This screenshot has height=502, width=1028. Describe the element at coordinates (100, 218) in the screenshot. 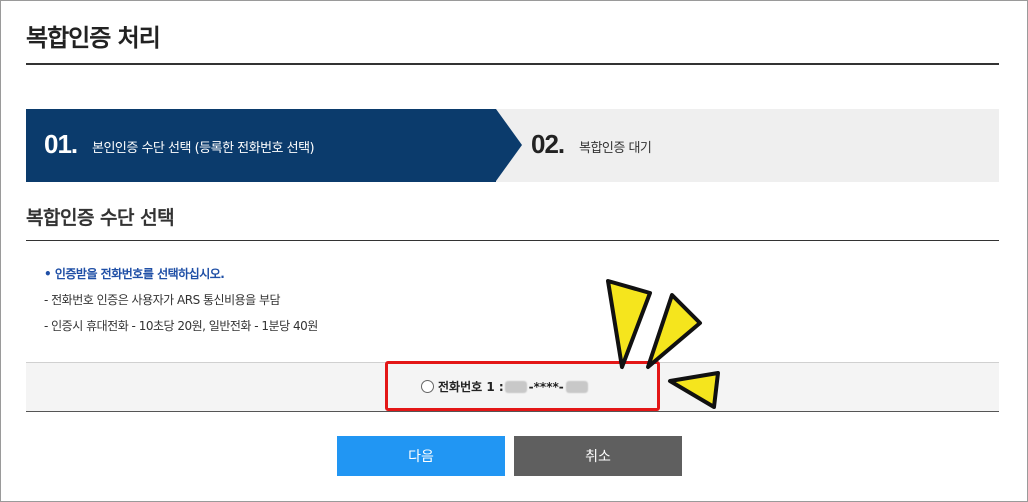

I see `section-title: 복합인증 수단 선택` at that location.